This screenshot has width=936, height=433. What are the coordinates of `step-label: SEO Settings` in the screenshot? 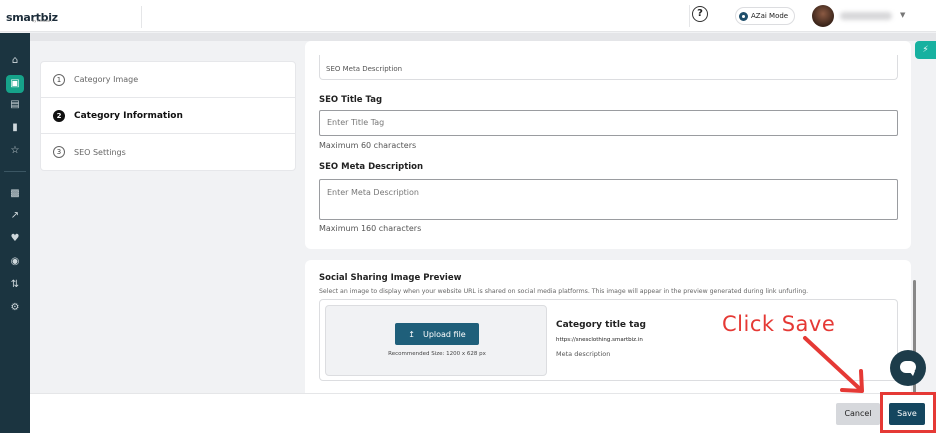 It's located at (100, 152).